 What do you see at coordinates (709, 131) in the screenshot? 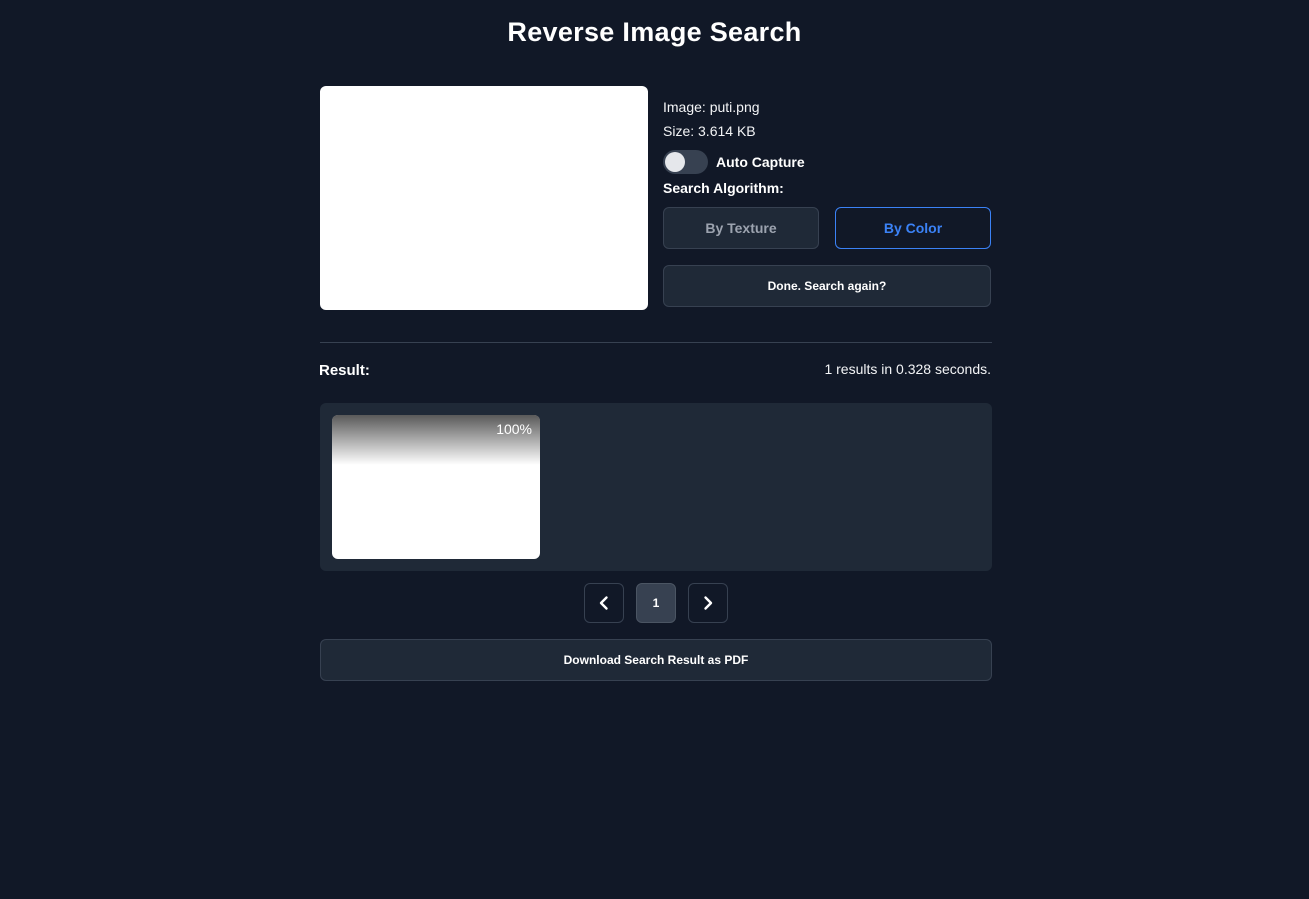
I see `image-size-text: Size: 3.614 KB` at bounding box center [709, 131].